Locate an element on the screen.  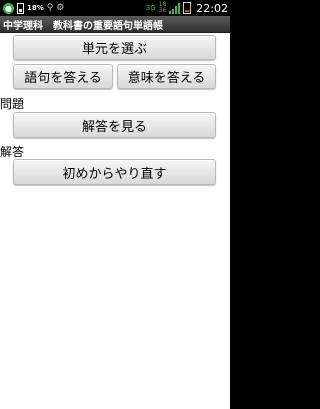
answer-term-button: 語句を答える is located at coordinates (63, 76).